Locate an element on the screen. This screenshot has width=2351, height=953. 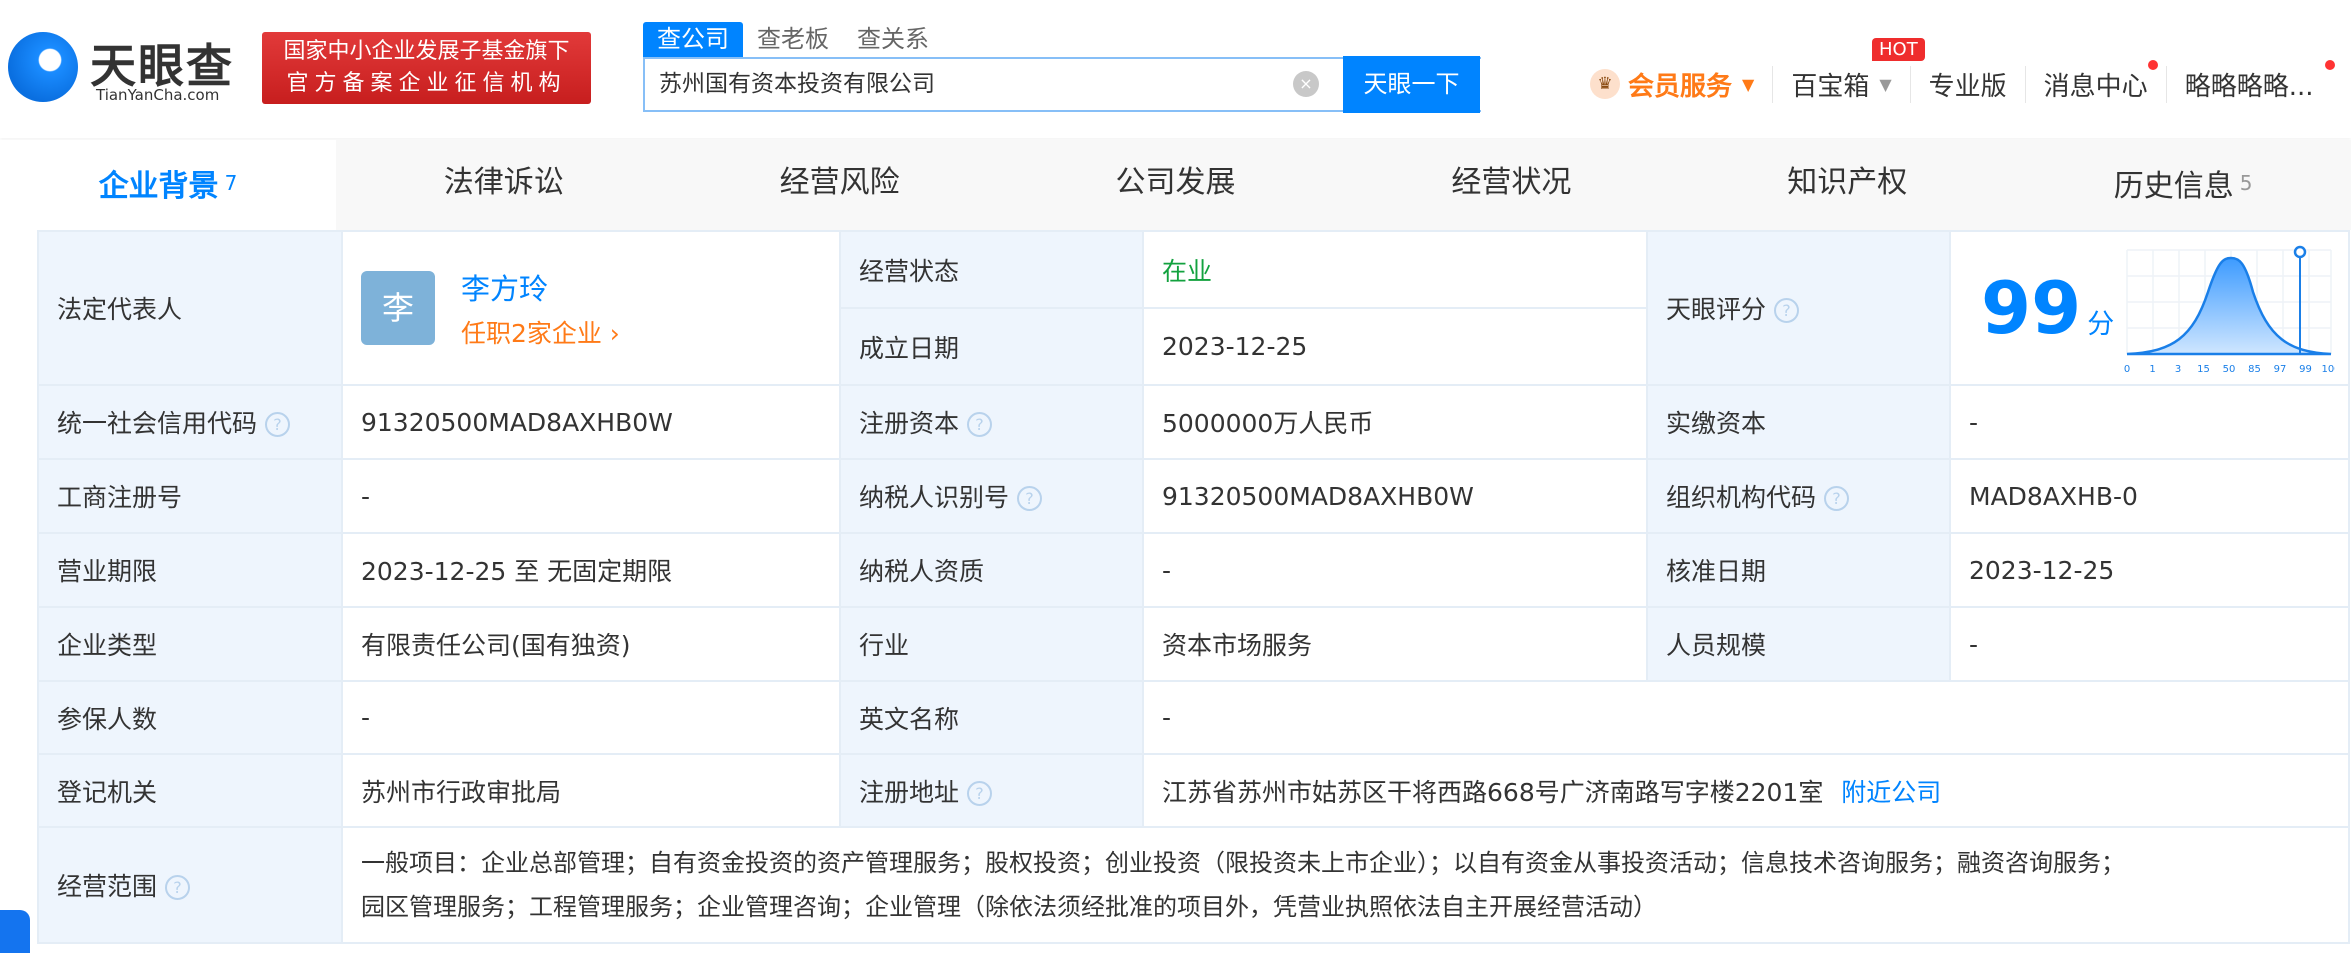
biz-reg-no-value: - is located at coordinates (591, 496).